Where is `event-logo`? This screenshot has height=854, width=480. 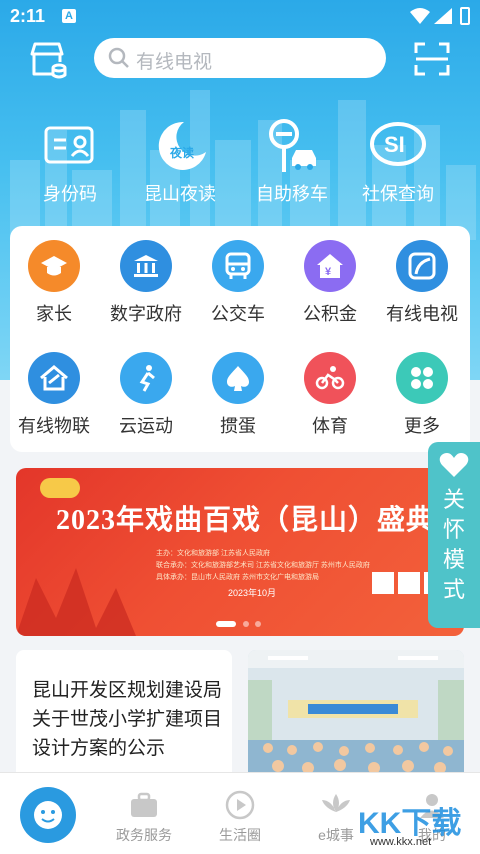
event-logo is located at coordinates (60, 488).